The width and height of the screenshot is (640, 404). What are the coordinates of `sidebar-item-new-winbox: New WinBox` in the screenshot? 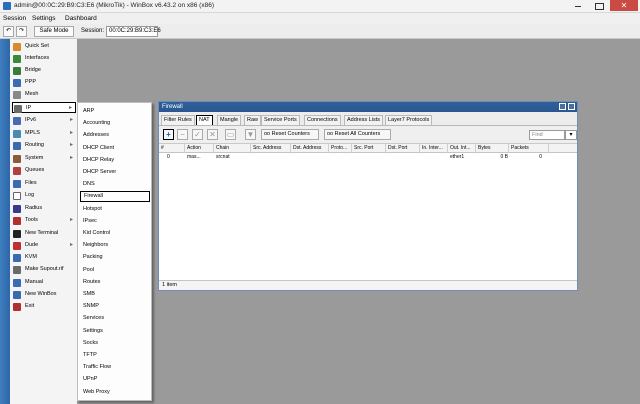 It's located at (44, 294).